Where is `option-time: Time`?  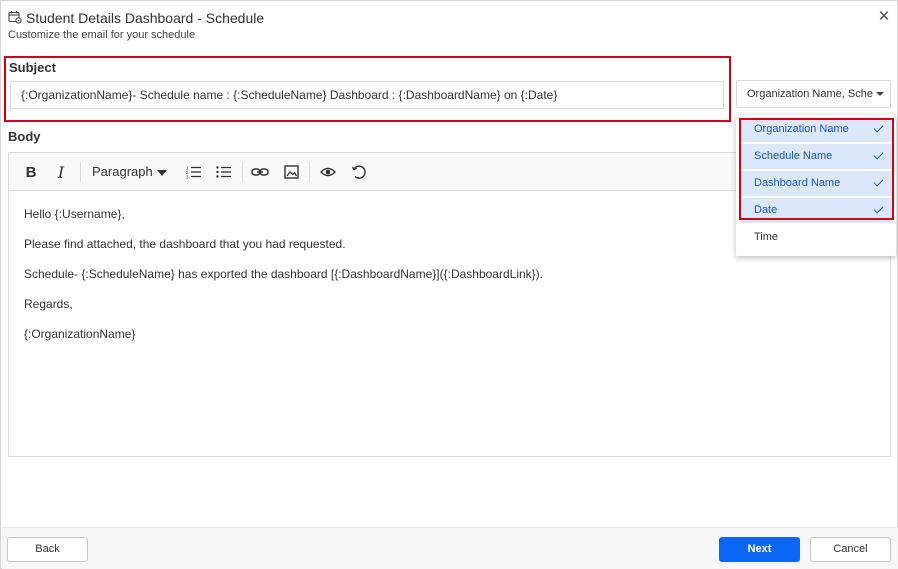
option-time: Time is located at coordinates (816, 237).